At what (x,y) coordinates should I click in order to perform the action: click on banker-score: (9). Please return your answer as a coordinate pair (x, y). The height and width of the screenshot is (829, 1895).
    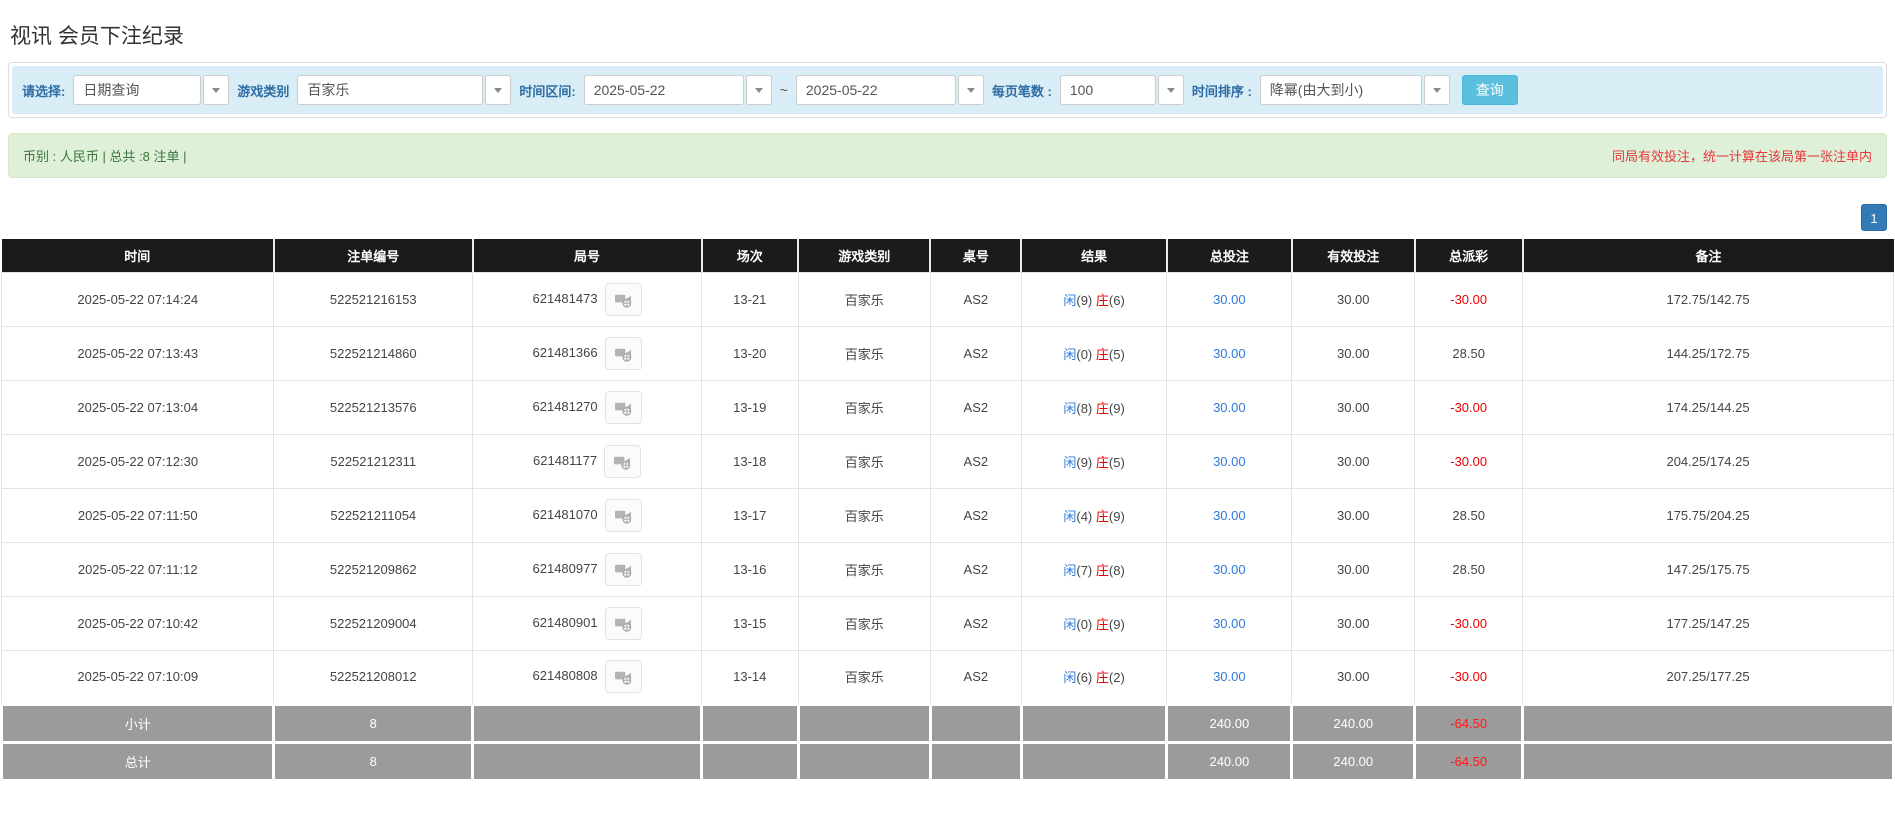
    Looking at the image, I should click on (1116, 408).